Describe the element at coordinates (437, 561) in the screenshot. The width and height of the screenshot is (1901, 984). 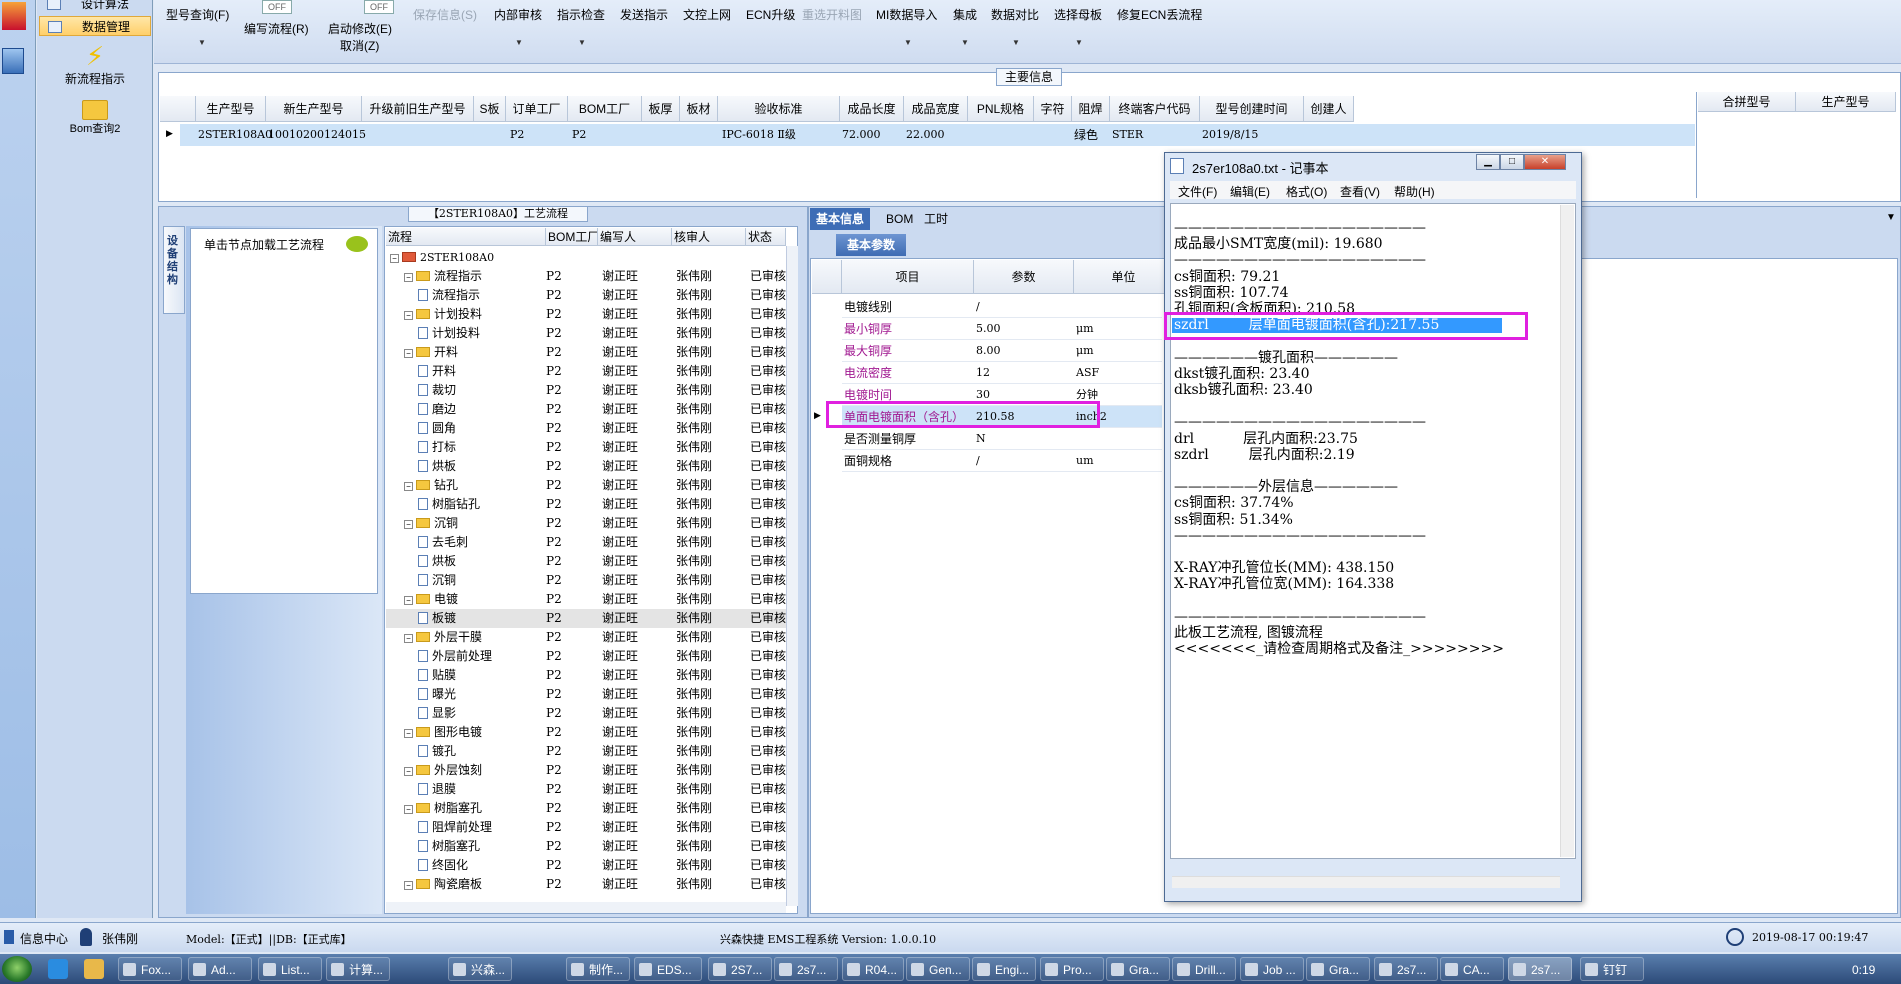
I see `tree-node: 烘板` at that location.